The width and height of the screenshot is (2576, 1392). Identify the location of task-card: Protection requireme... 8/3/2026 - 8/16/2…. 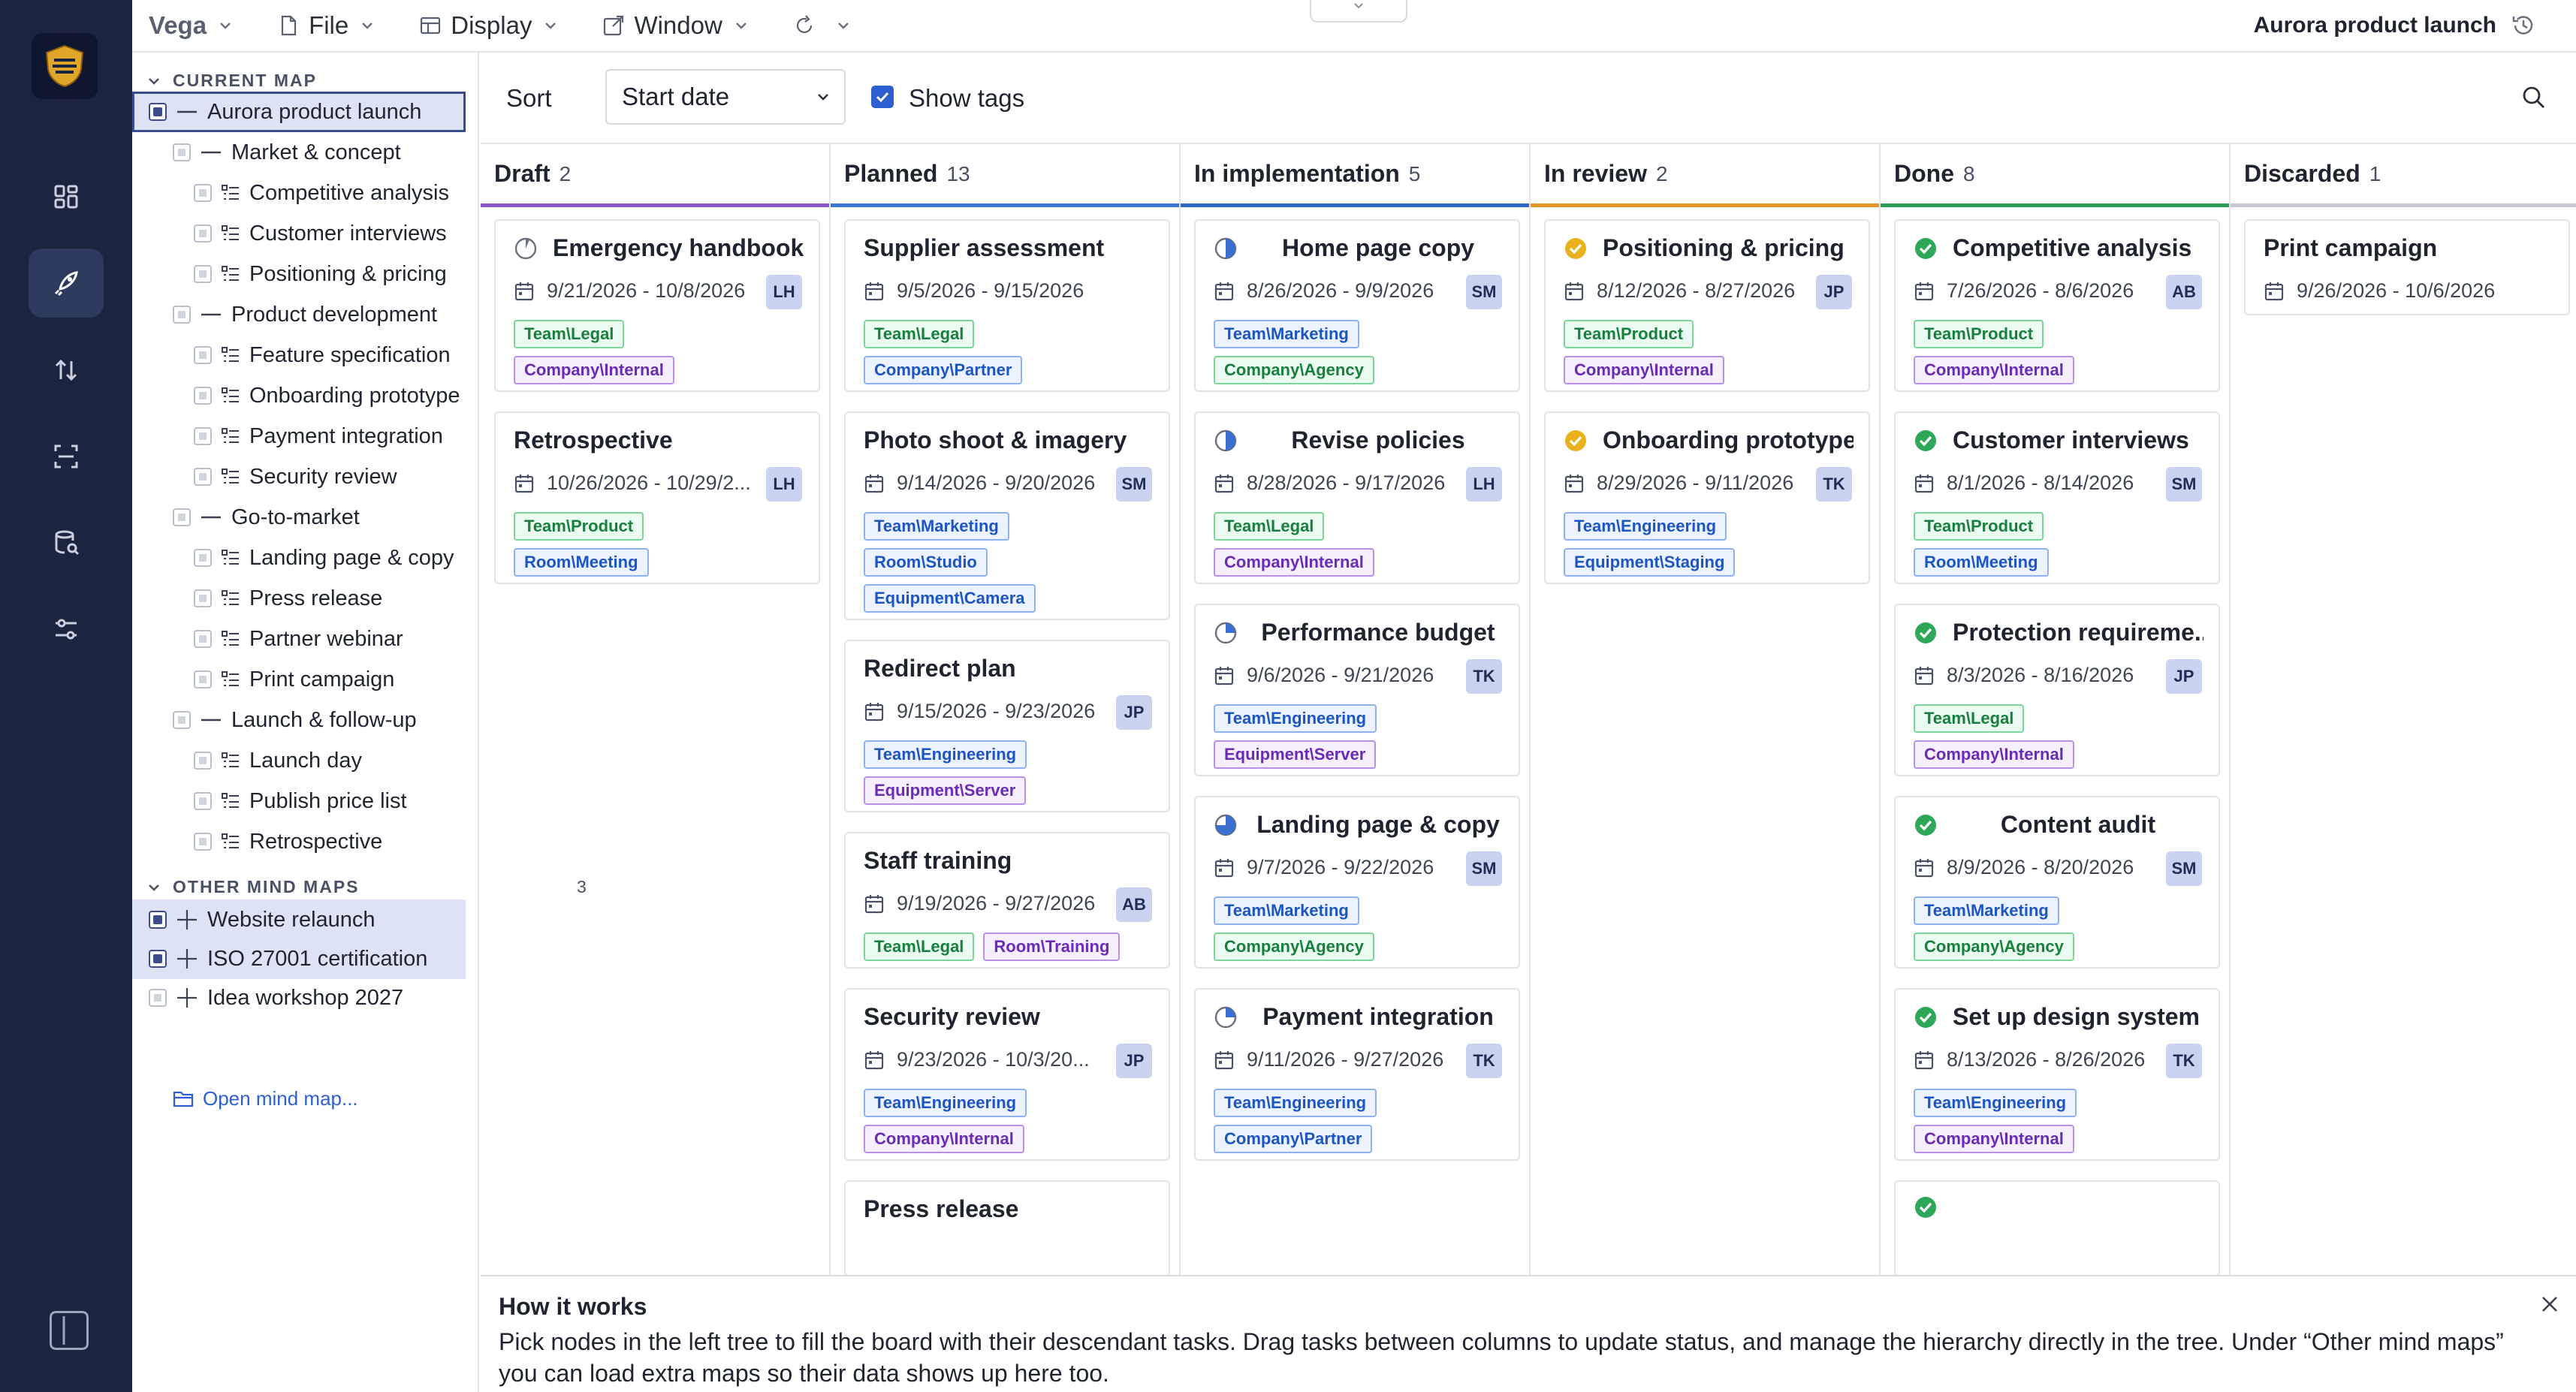
(2057, 690).